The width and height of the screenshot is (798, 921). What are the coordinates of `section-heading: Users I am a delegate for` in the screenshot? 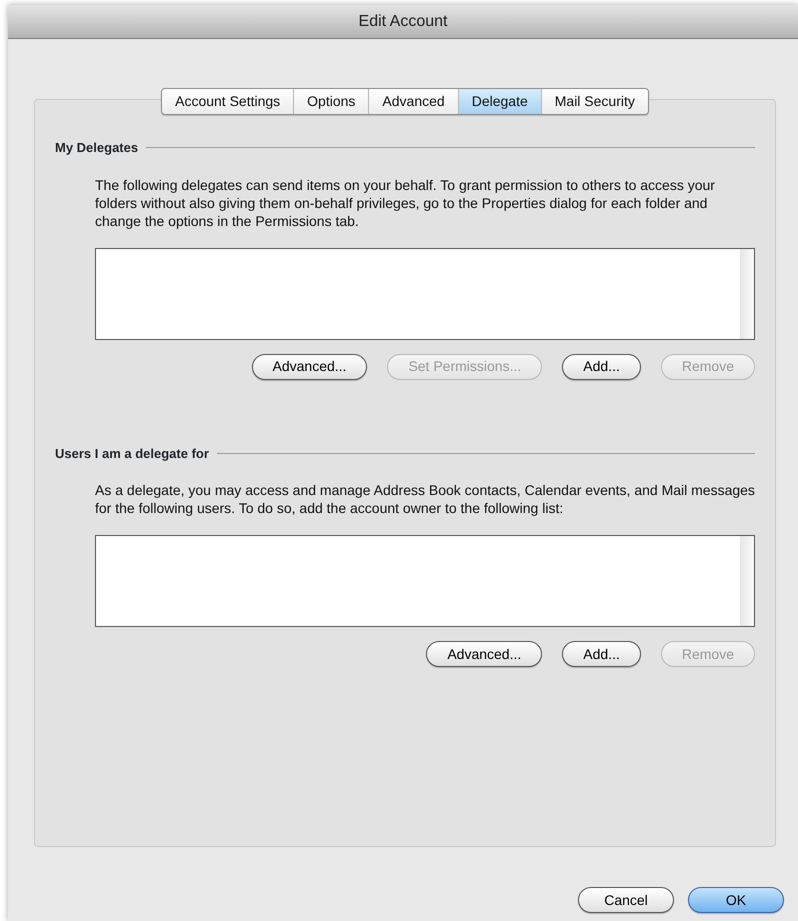 It's located at (132, 453).